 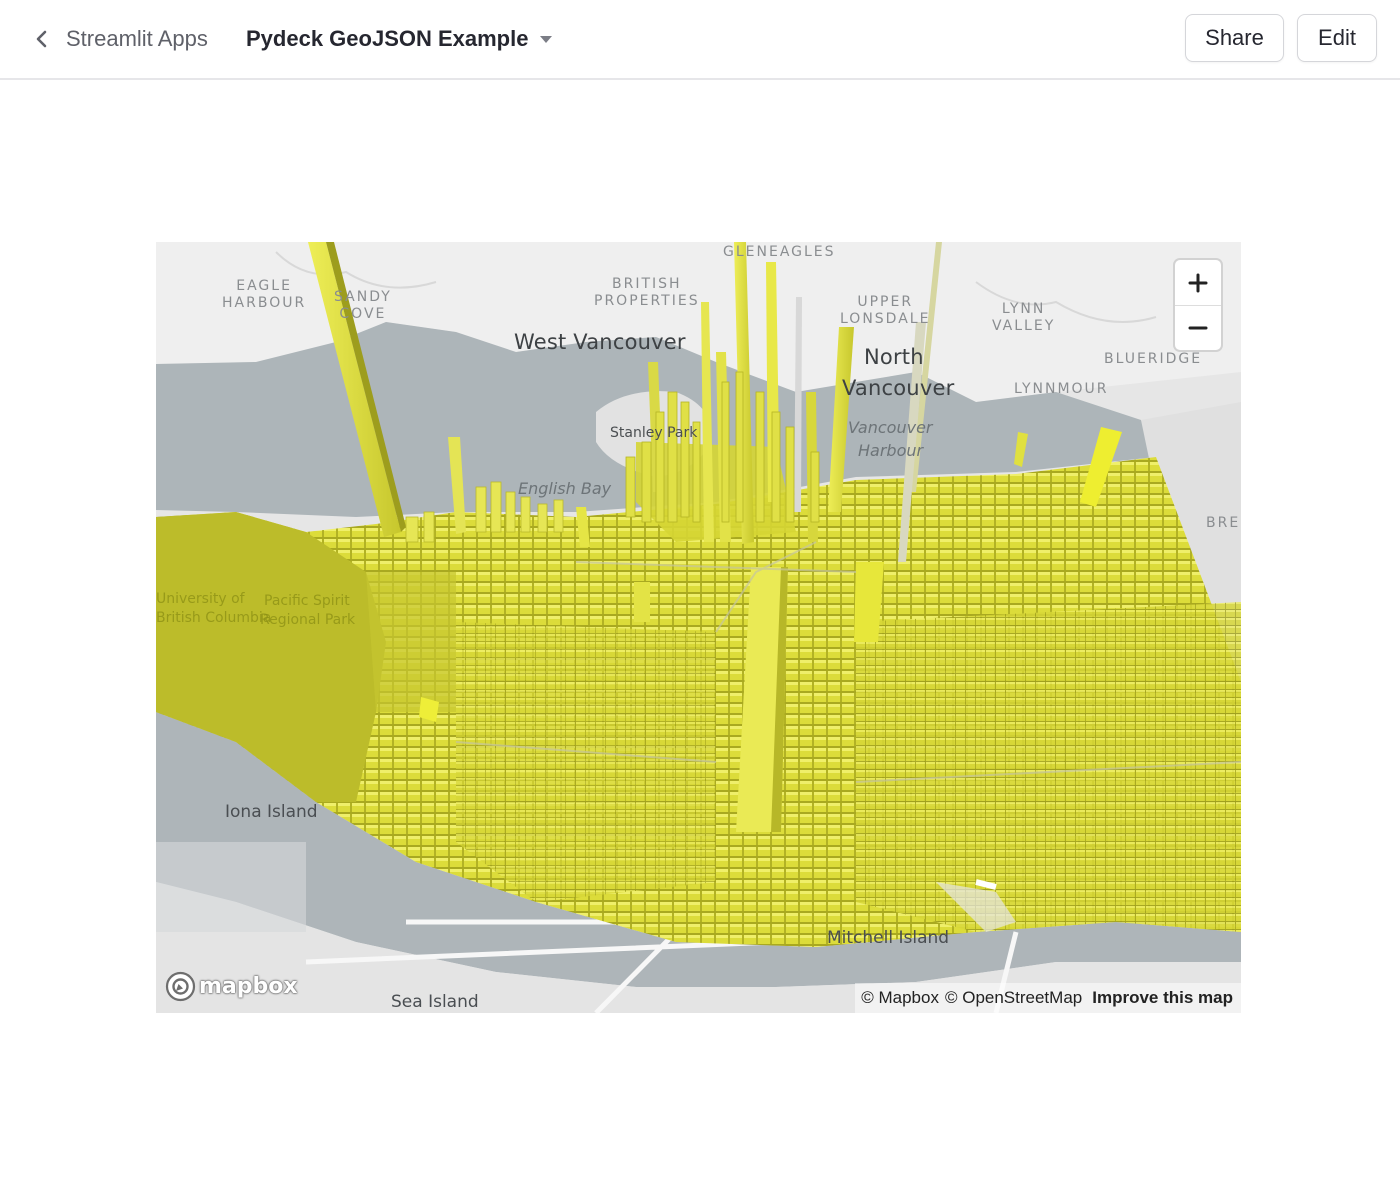 I want to click on plus-icon, so click(x=1198, y=282).